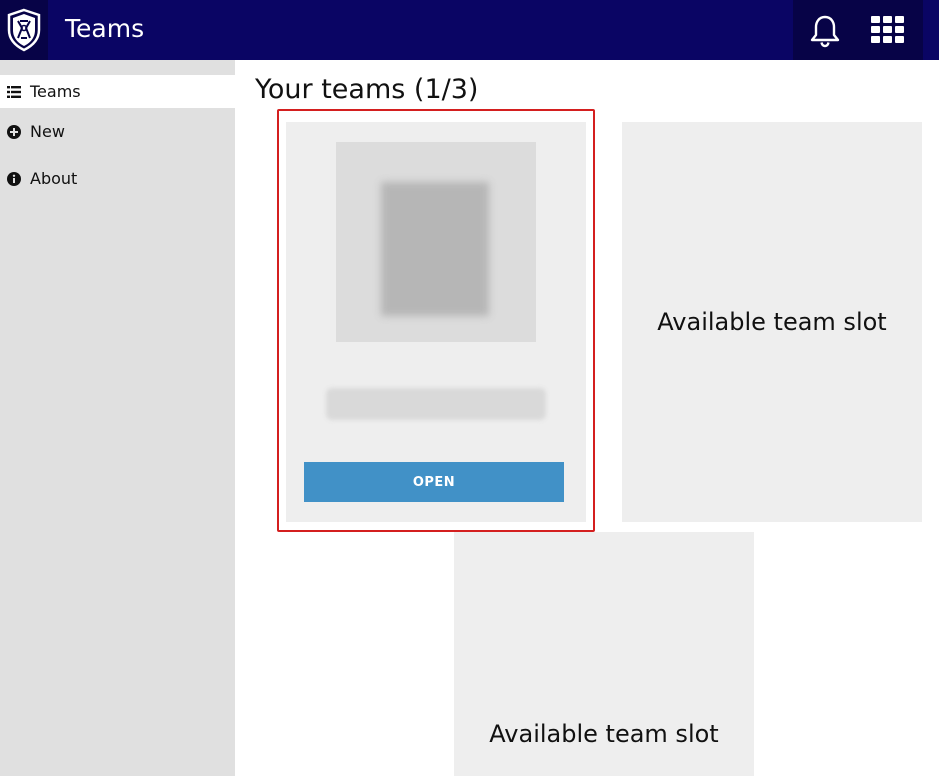  I want to click on shield-logo-icon, so click(24, 30).